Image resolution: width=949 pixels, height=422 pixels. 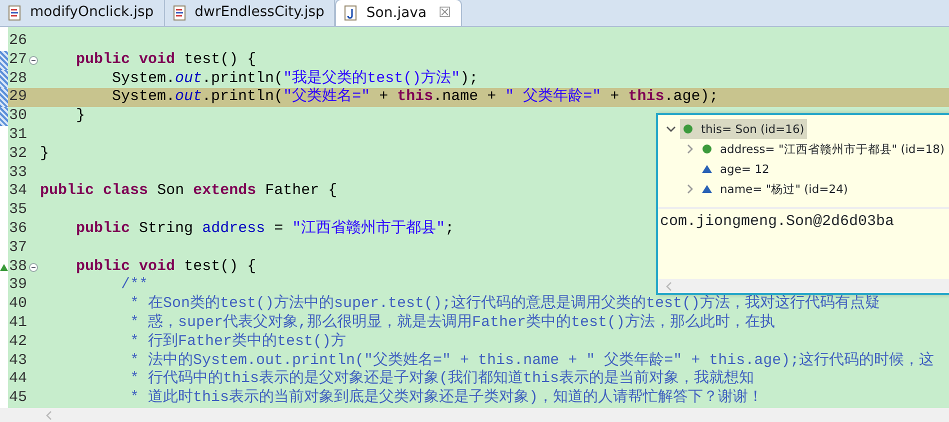 What do you see at coordinates (134, 285) in the screenshot?
I see `code-comment: /**` at bounding box center [134, 285].